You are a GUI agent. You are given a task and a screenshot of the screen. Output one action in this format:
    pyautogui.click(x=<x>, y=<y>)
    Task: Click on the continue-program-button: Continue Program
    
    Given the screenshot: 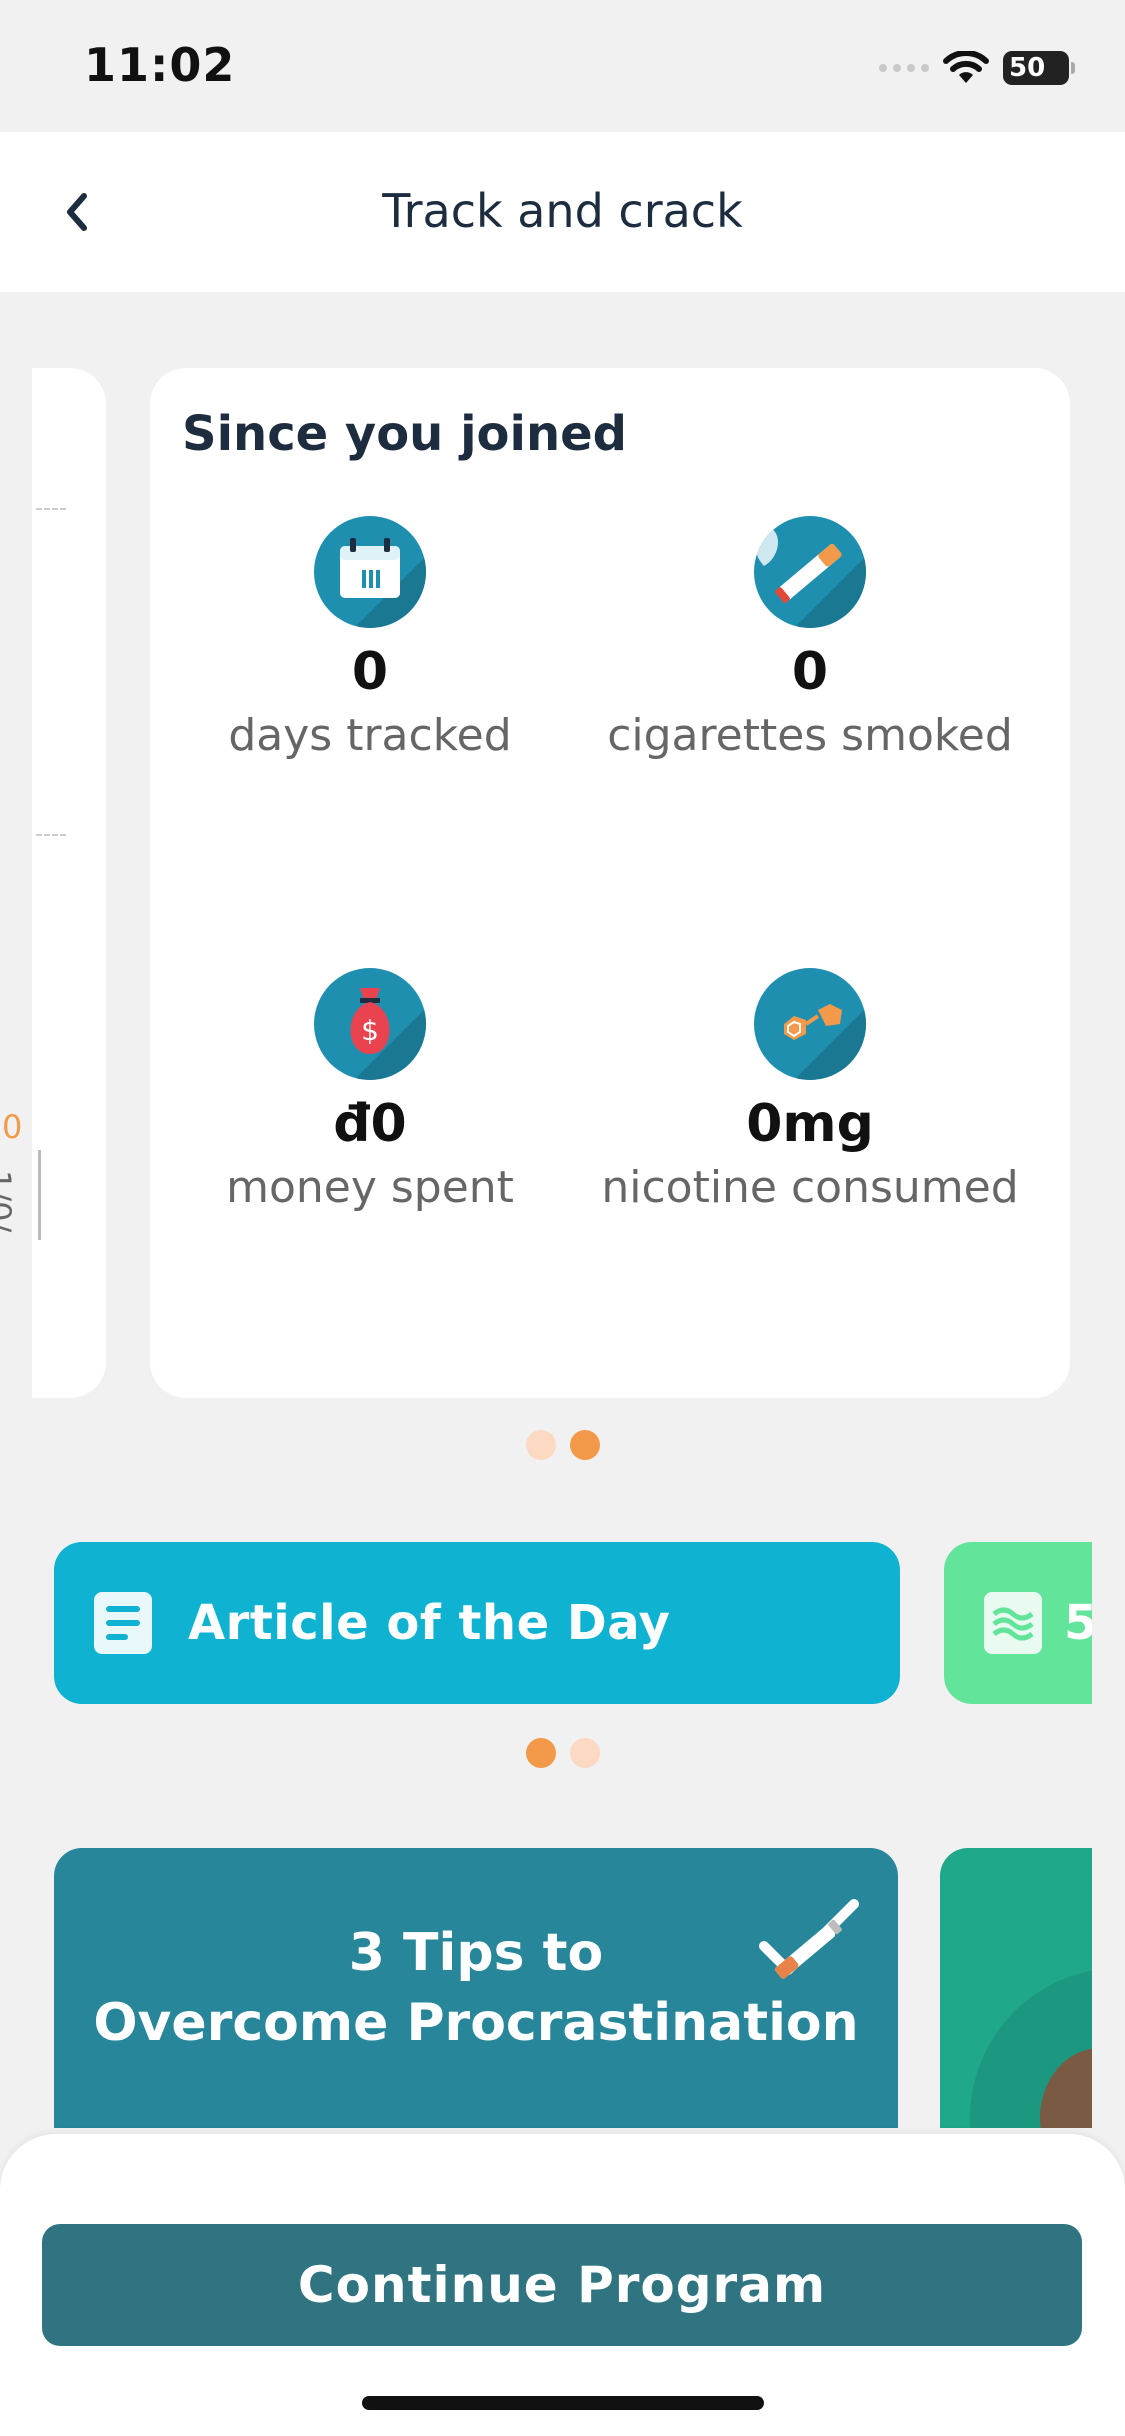 What is the action you would take?
    pyautogui.click(x=562, y=2285)
    